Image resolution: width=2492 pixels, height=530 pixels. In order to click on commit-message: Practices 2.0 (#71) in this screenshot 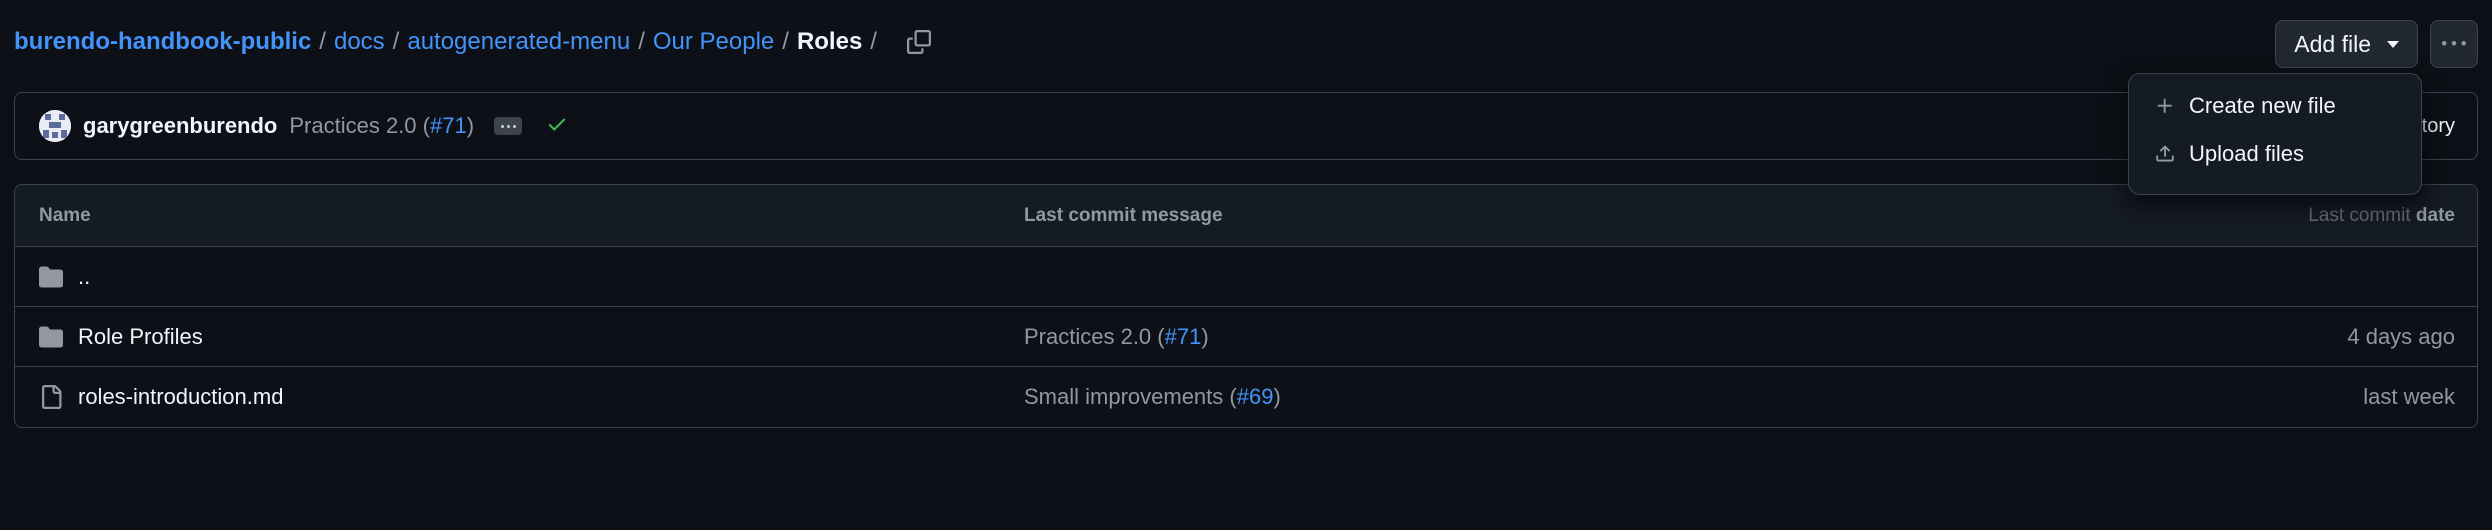, I will do `click(381, 126)`.